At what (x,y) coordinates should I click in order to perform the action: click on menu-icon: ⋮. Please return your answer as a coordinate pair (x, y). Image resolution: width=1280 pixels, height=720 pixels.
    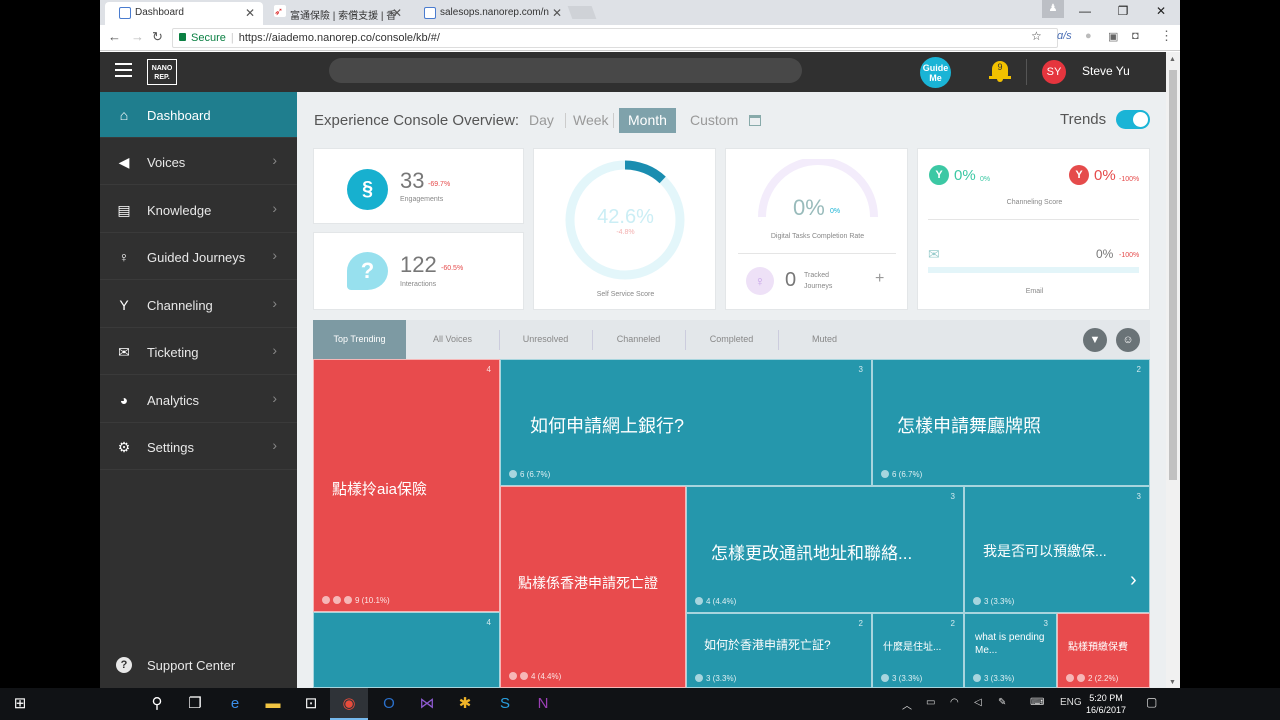
    Looking at the image, I should click on (1166, 36).